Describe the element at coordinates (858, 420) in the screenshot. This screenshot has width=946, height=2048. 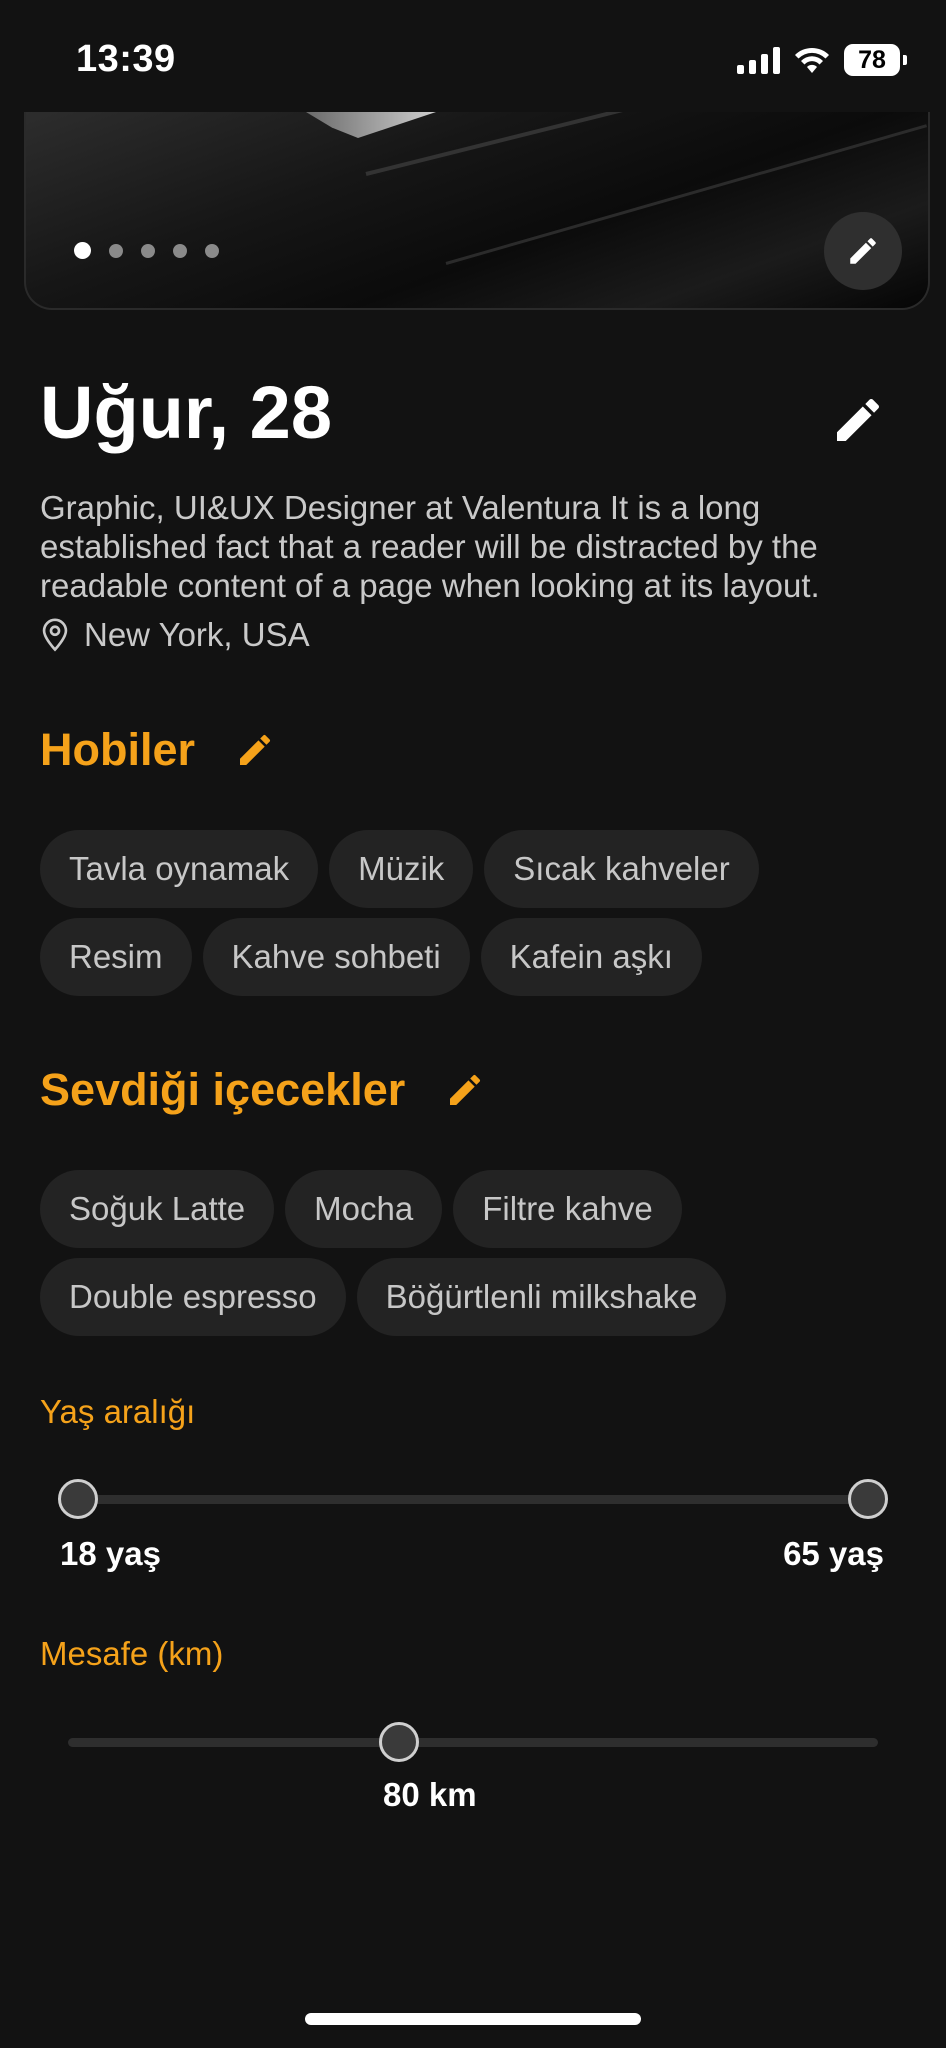
I see `edit-profile-pencil-icon` at that location.